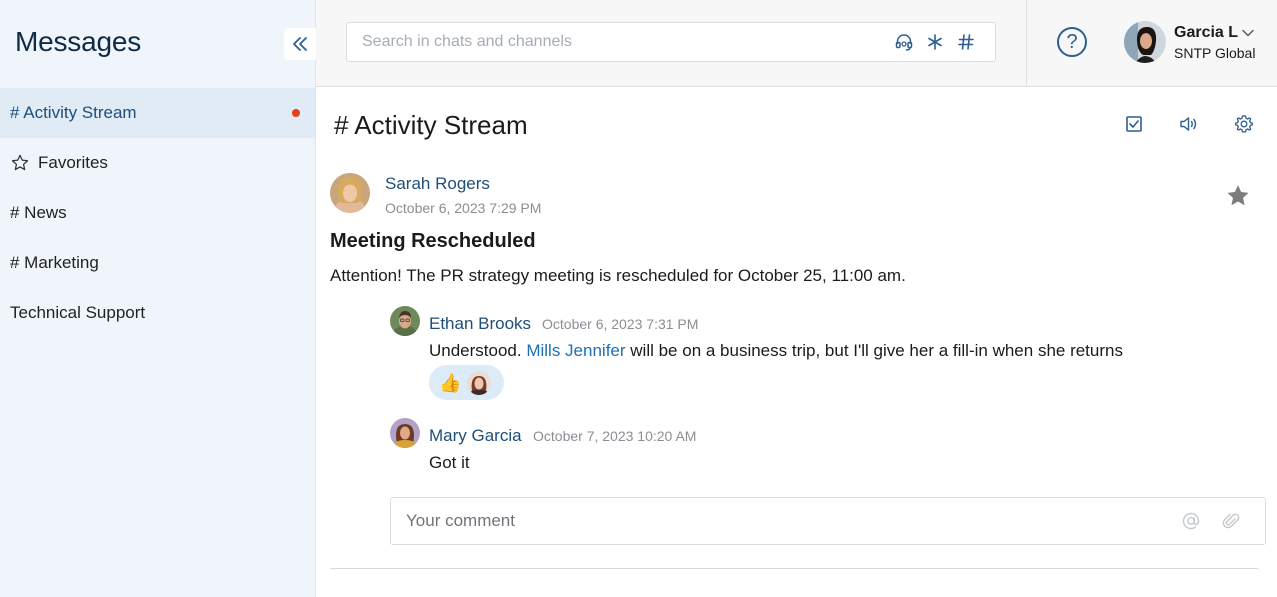  I want to click on comment-timestamp: October 7, 2023 10:20 AM, so click(615, 436).